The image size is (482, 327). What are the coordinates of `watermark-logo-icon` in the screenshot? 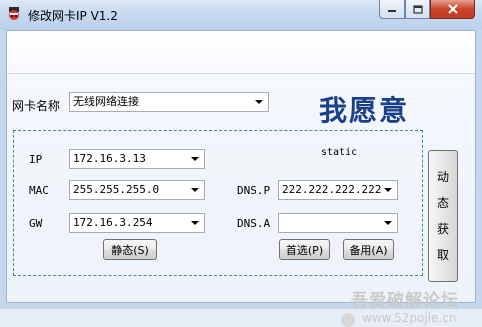 It's located at (348, 320).